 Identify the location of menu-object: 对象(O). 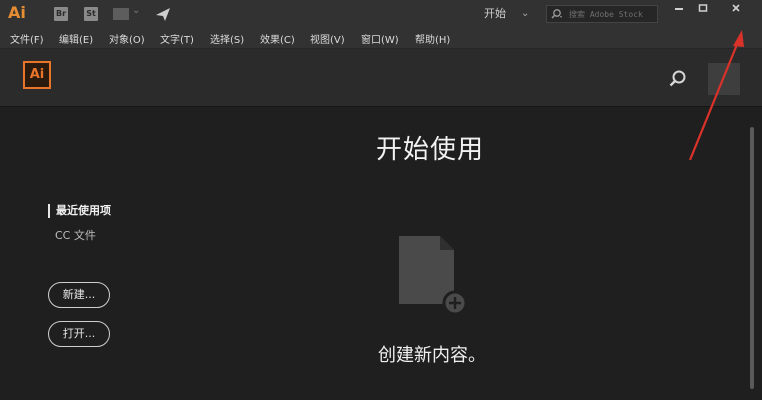
(127, 38).